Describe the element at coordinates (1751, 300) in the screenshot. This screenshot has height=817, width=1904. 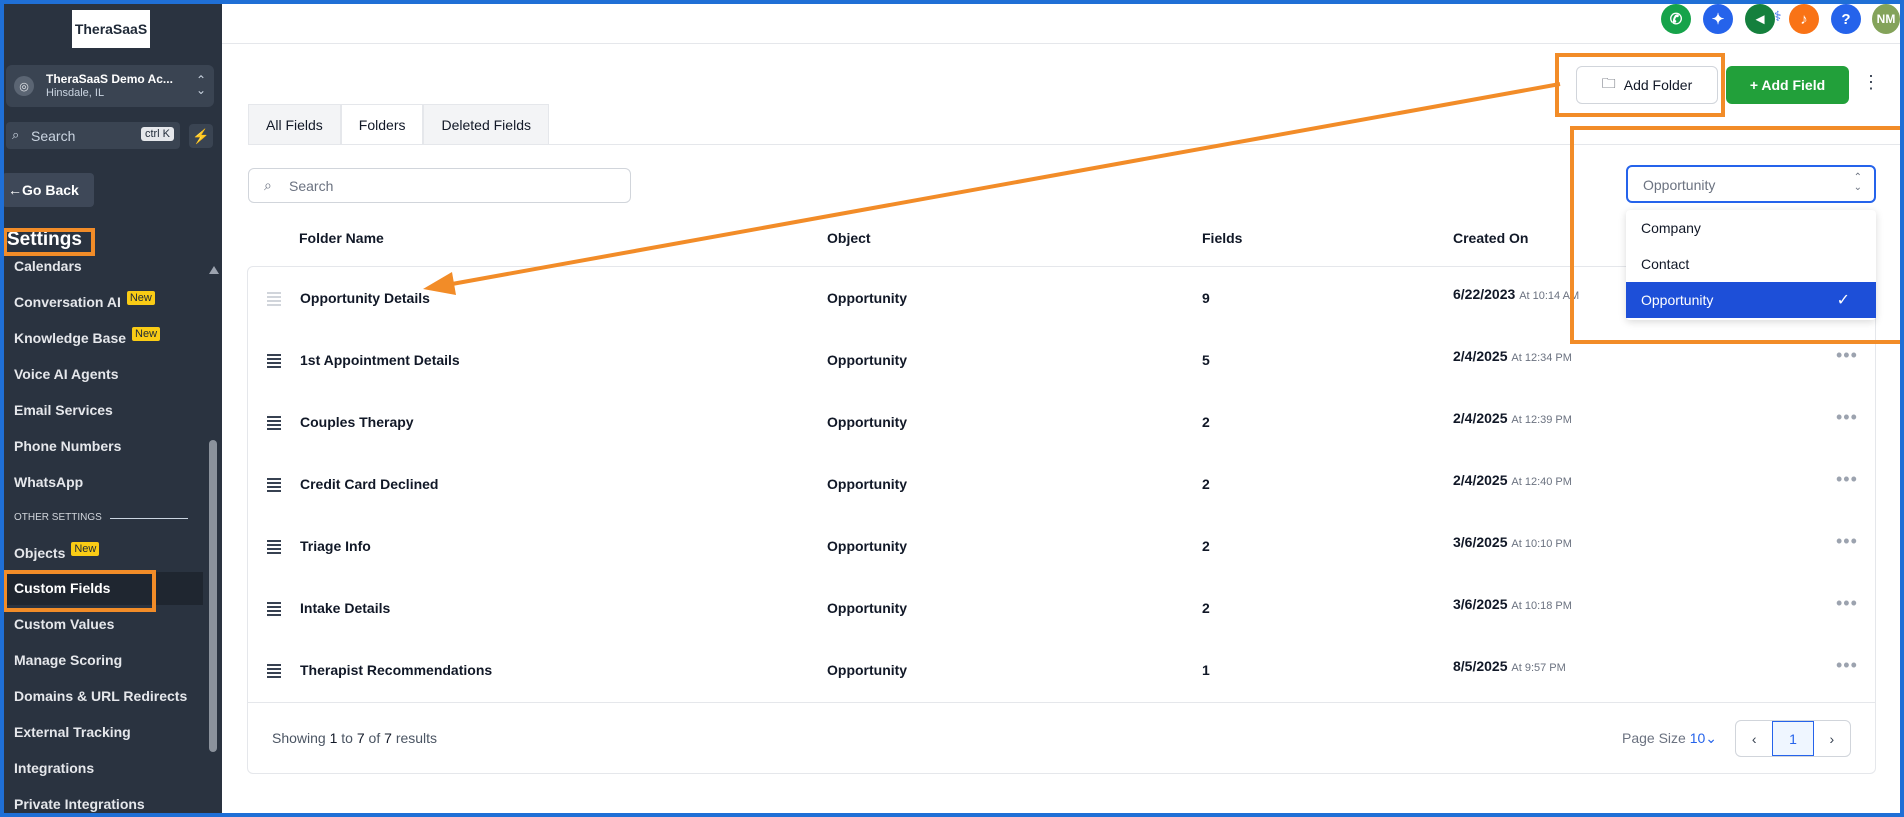
I see `option-opportunity: Opportunity ✓` at that location.